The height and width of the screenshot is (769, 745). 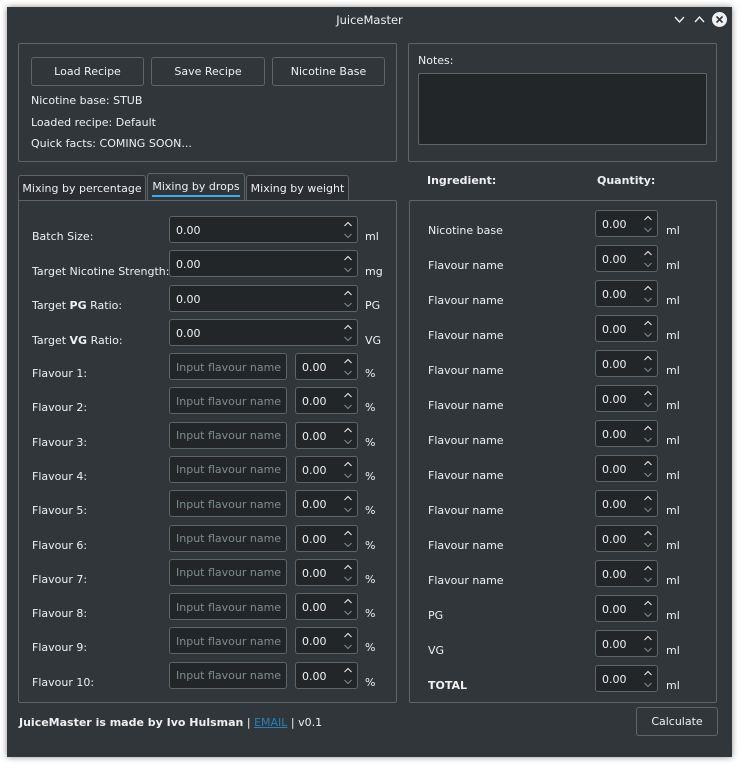 I want to click on chevron-down-icon, so click(x=679, y=19).